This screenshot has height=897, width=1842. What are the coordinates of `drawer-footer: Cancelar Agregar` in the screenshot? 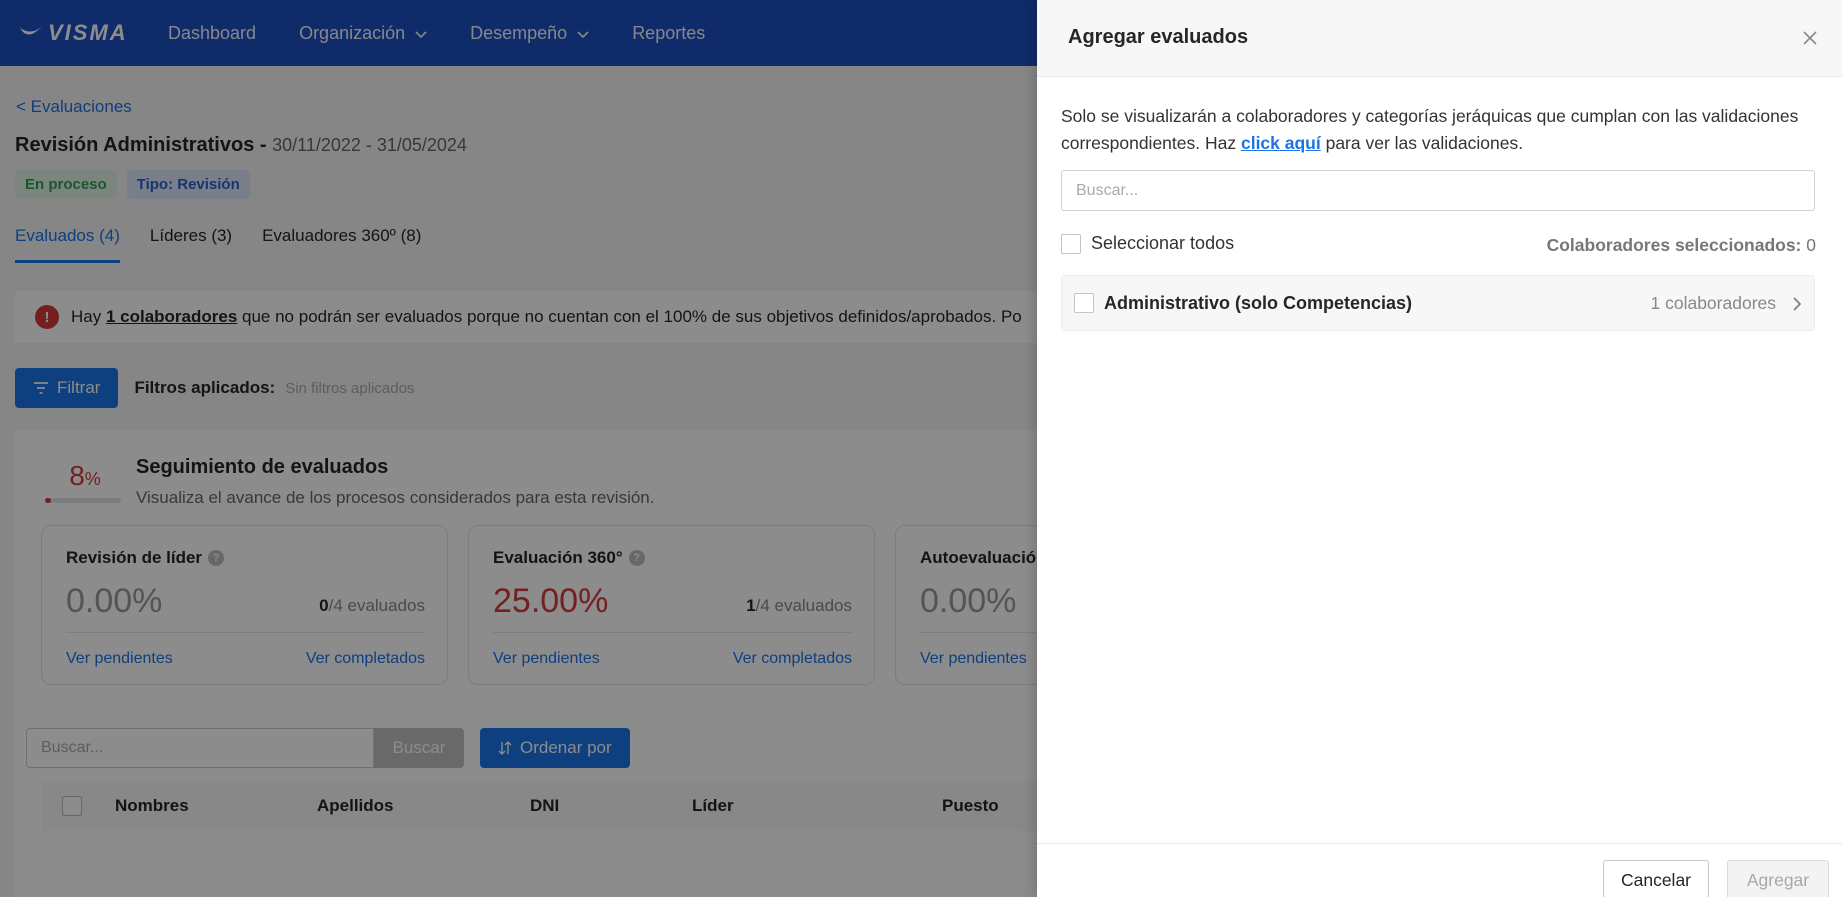 It's located at (1439, 870).